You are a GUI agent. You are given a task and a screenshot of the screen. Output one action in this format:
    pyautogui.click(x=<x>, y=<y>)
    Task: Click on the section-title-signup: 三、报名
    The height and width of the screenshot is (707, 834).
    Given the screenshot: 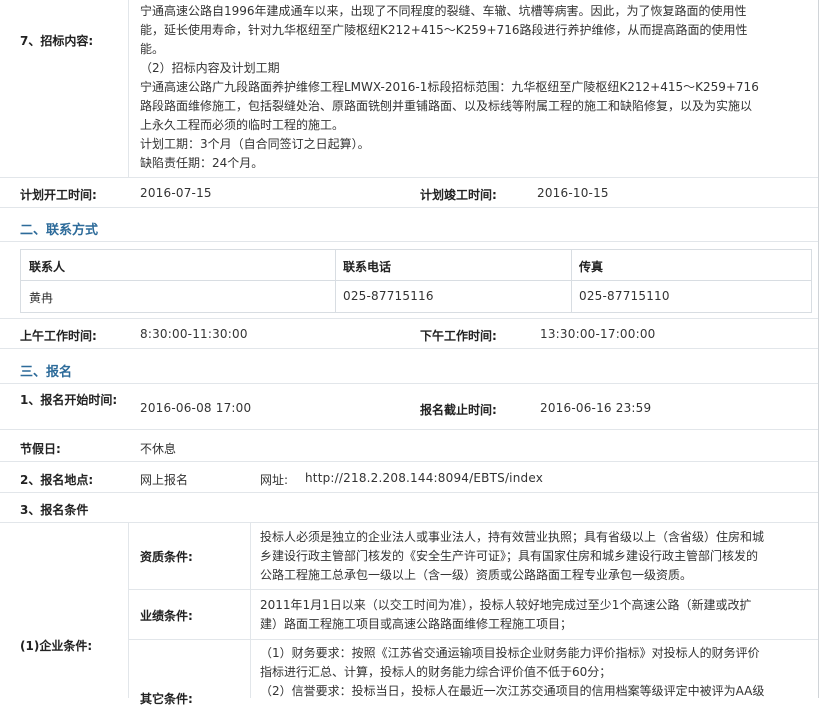 What is the action you would take?
    pyautogui.click(x=46, y=372)
    